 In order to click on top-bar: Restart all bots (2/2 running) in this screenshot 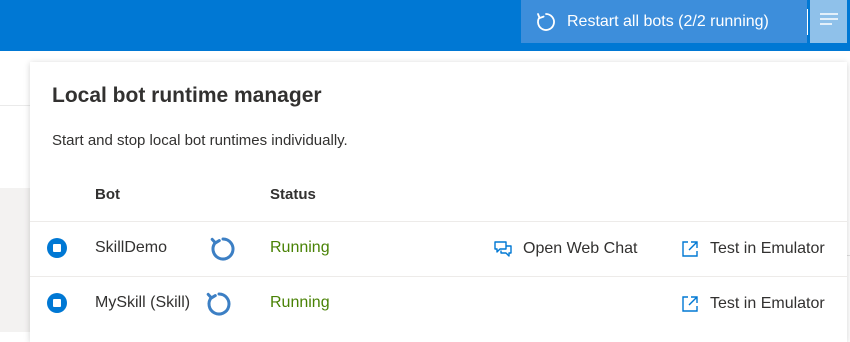, I will do `click(425, 25)`.